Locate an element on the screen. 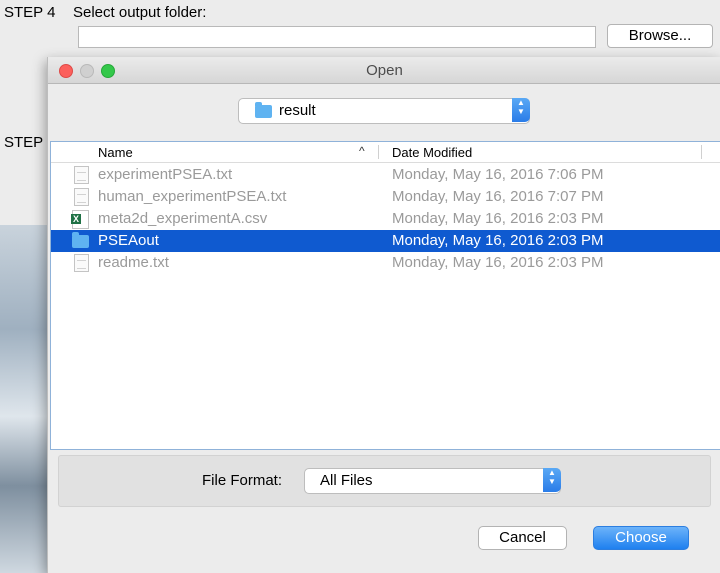 The height and width of the screenshot is (573, 720). file-row-selected: PSEAout Monday, May 16, 2016 2:03 PM is located at coordinates (385, 241).